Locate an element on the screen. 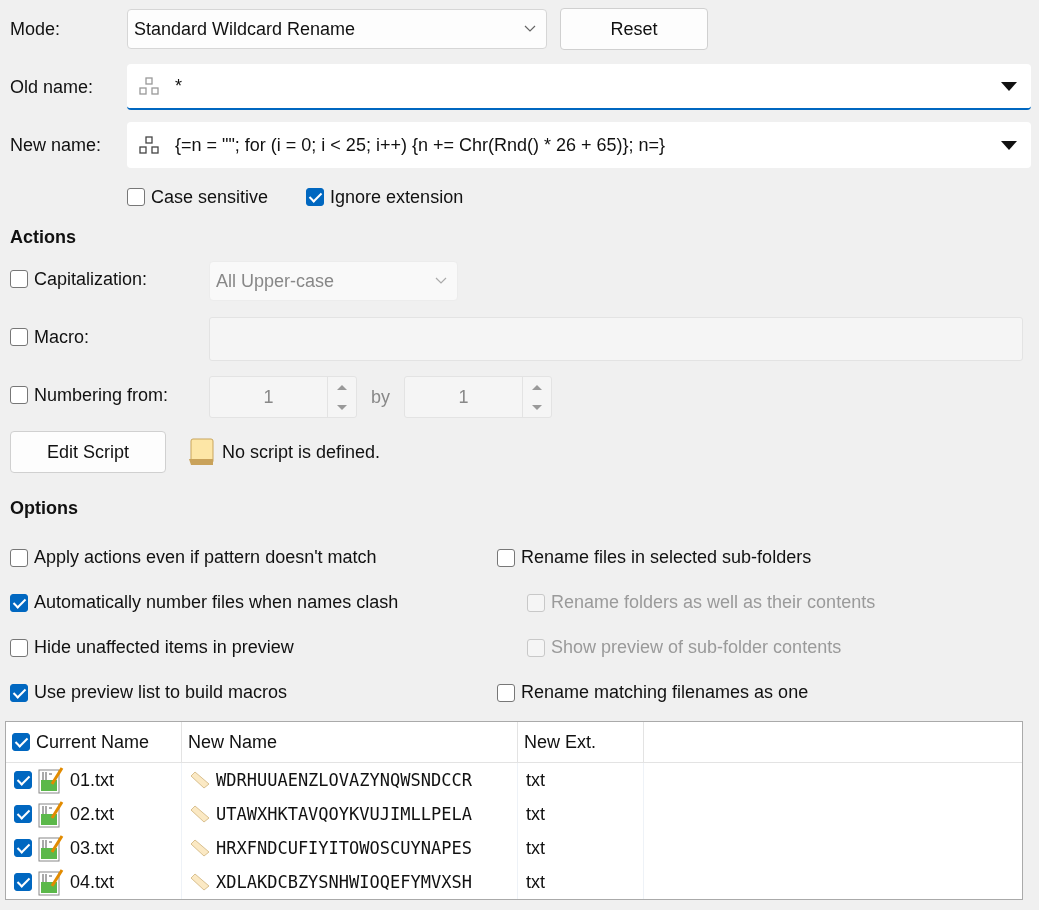 This screenshot has height=910, width=1039. checkbox-label: Show preview of sub-folder contents is located at coordinates (696, 647).